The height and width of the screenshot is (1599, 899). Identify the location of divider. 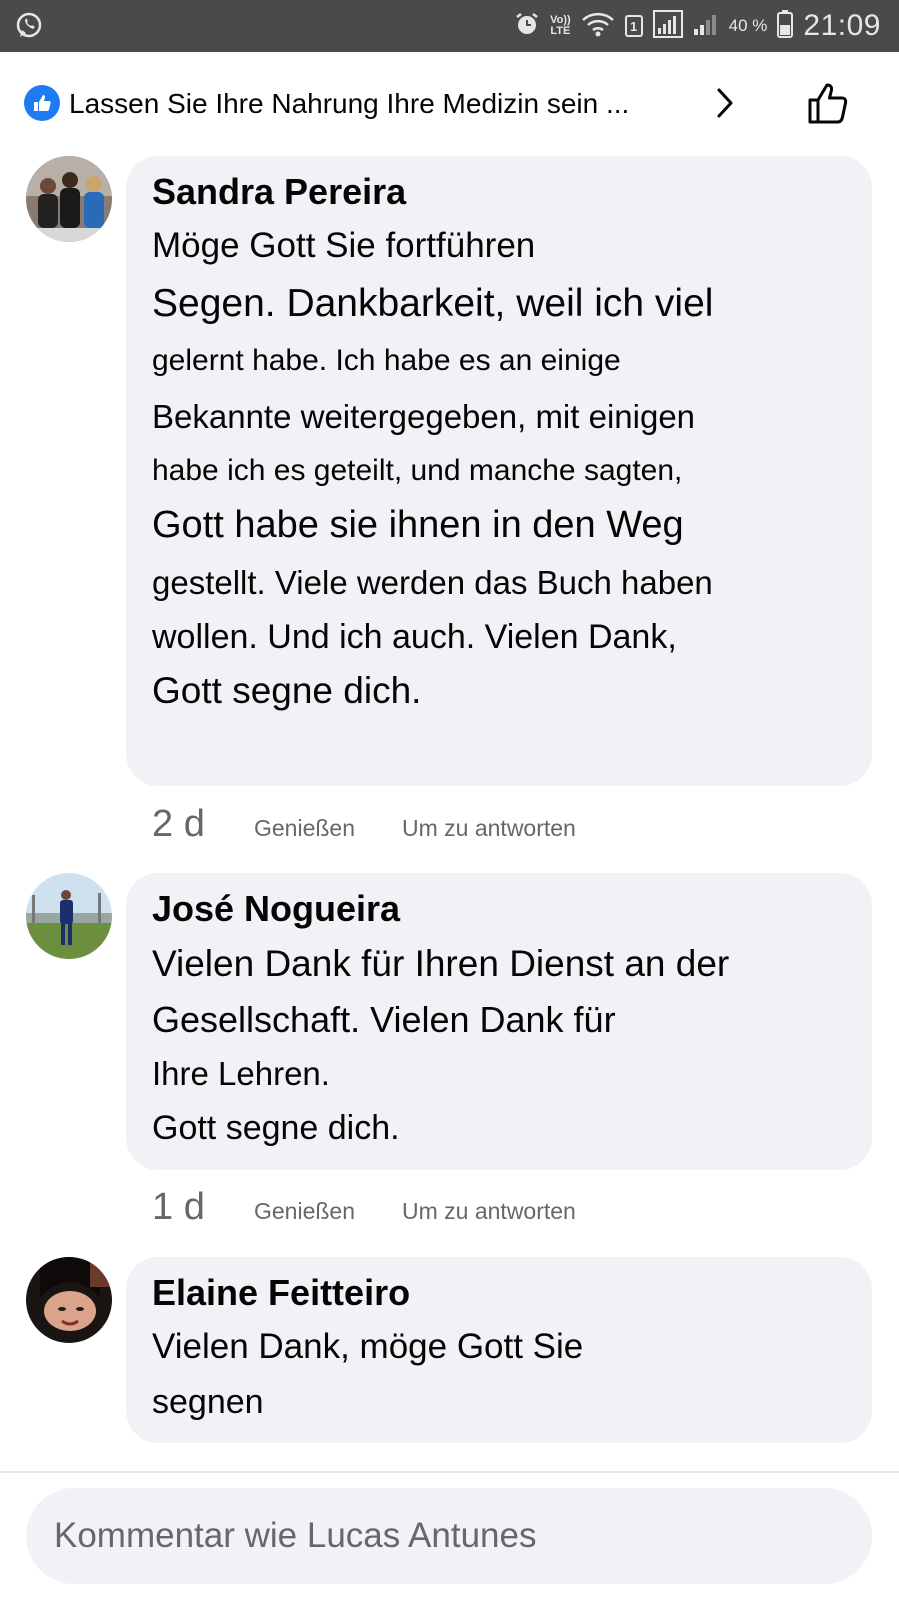
(449, 1472).